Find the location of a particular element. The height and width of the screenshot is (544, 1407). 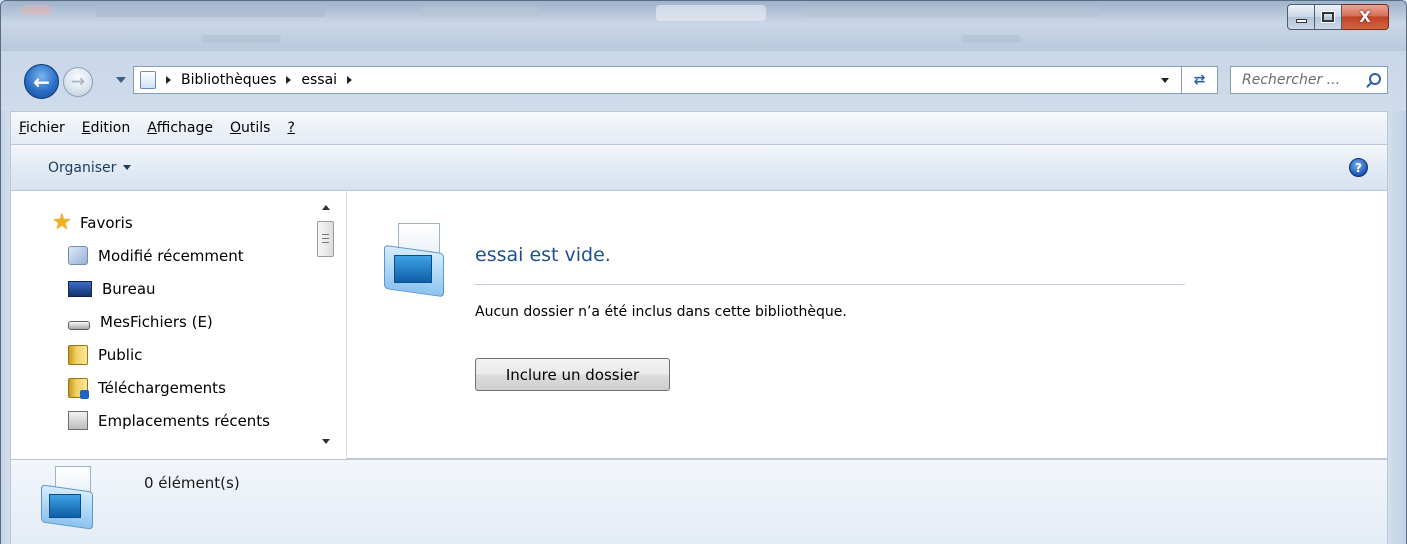

help-button: ? is located at coordinates (1358, 167).